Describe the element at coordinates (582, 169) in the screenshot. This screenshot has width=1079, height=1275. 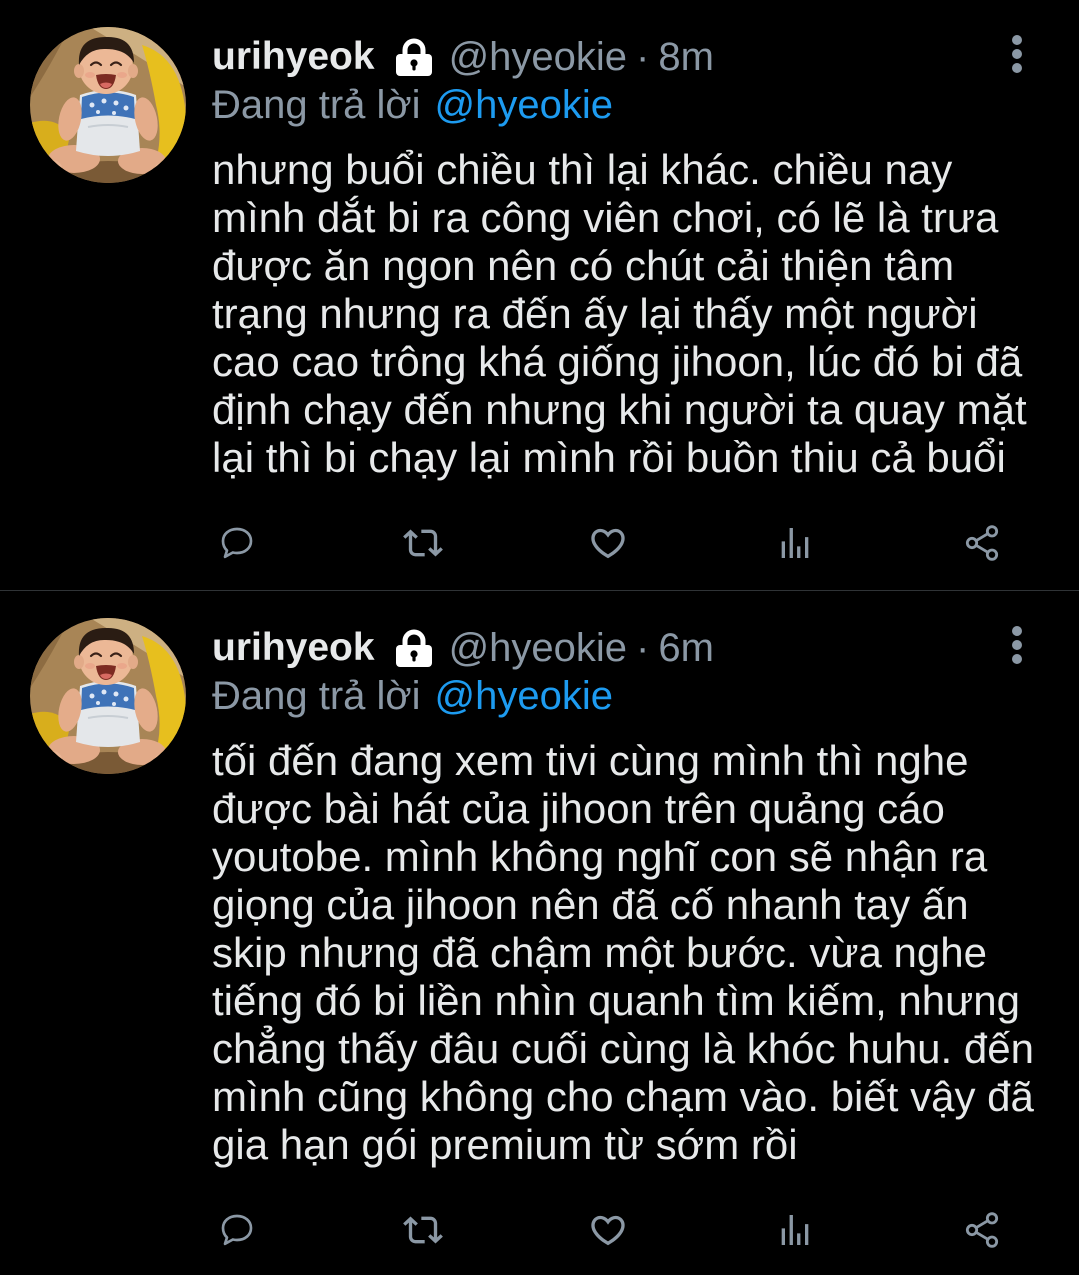
I see `tweet-text-line: nhưng buổi chiều thì lại khác. chiều nay` at that location.